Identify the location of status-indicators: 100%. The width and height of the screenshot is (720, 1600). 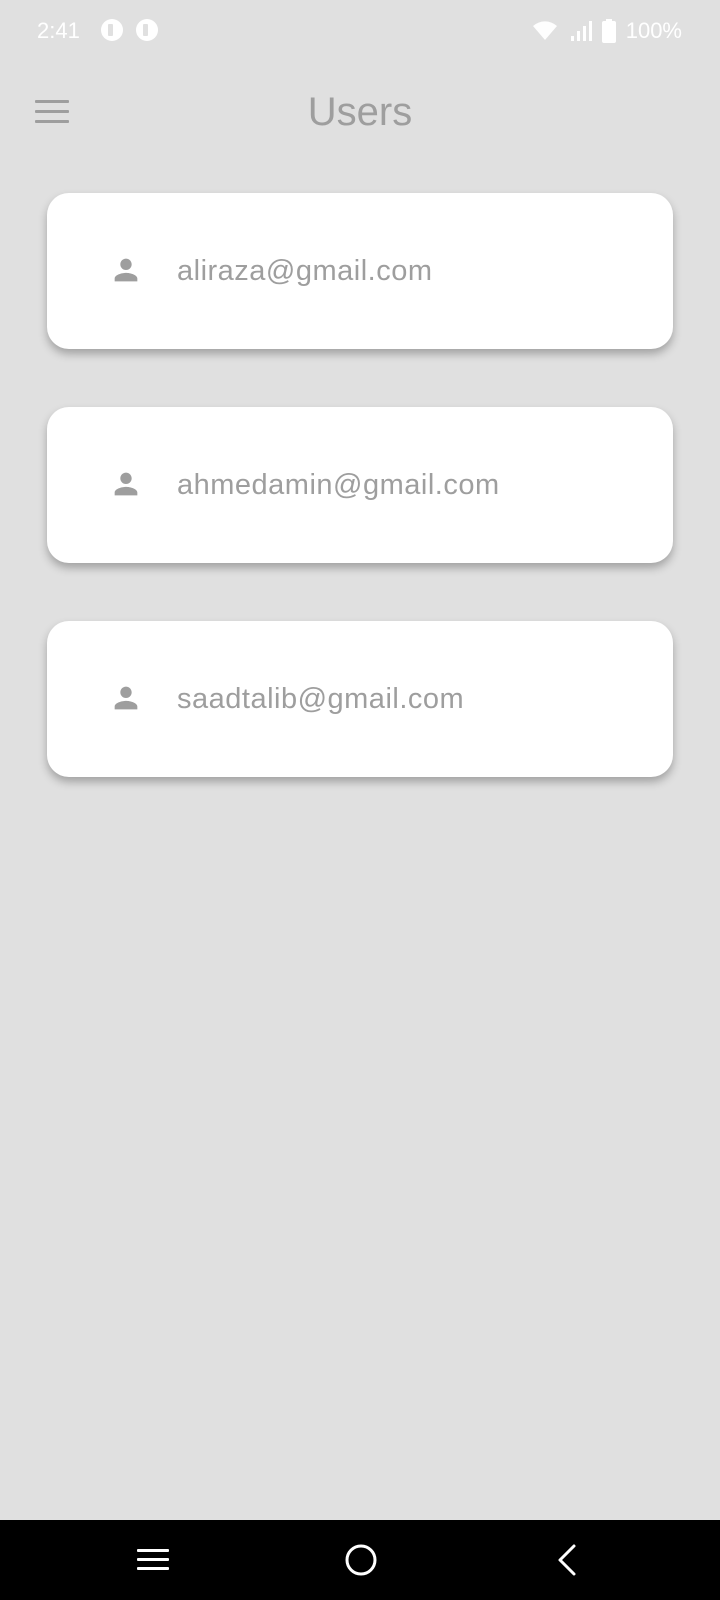
(607, 31).